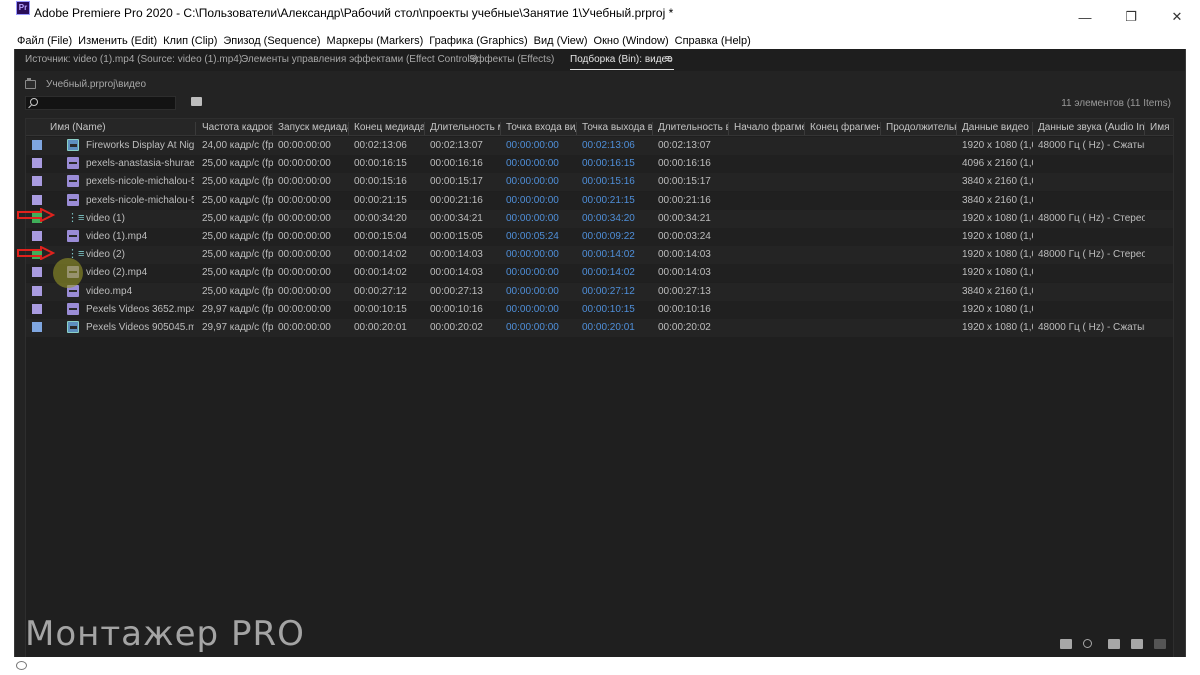 This screenshot has width=1200, height=675. Describe the element at coordinates (304, 291) in the screenshot. I see `cell-start: 00:00:00:00` at that location.